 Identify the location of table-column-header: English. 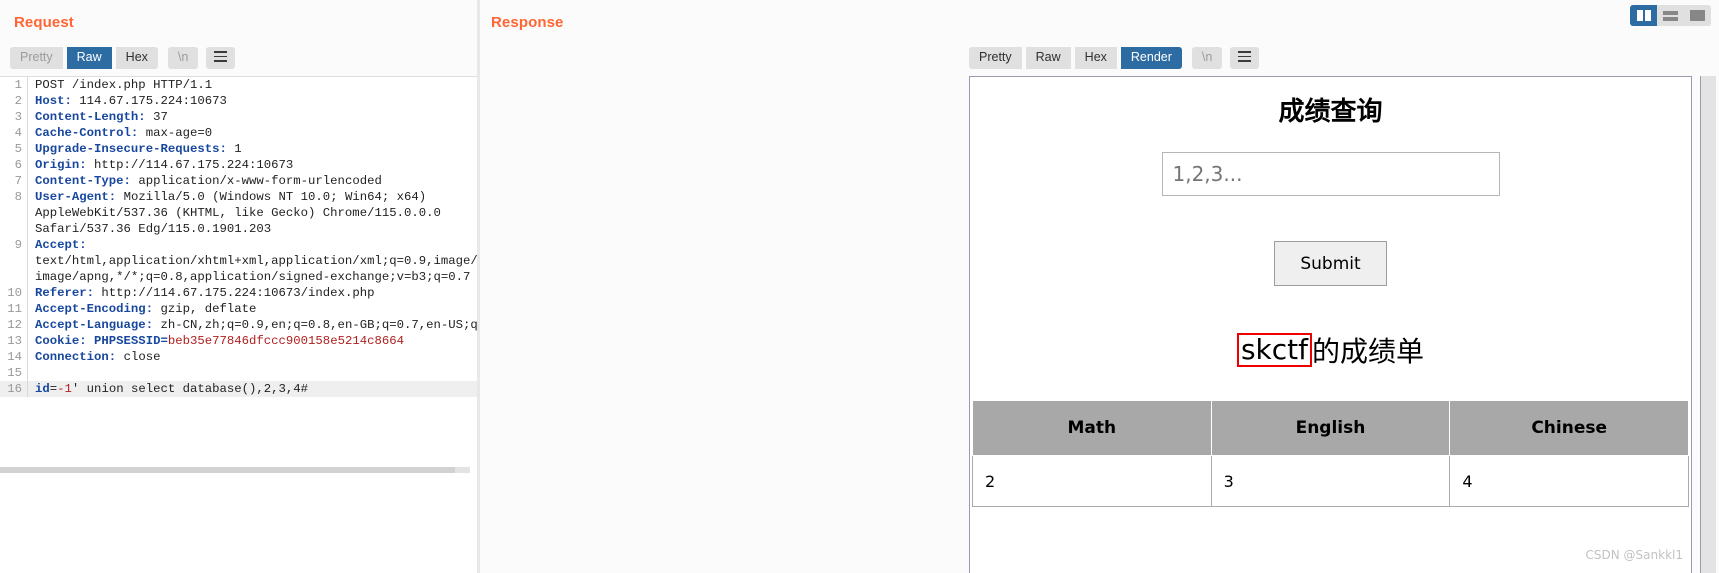
(1330, 428).